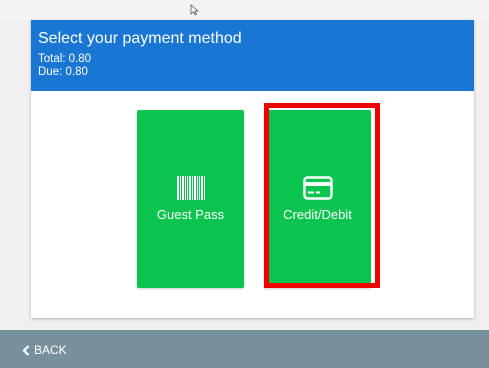 Image resolution: width=489 pixels, height=368 pixels. I want to click on back-button: BACK, so click(44, 350).